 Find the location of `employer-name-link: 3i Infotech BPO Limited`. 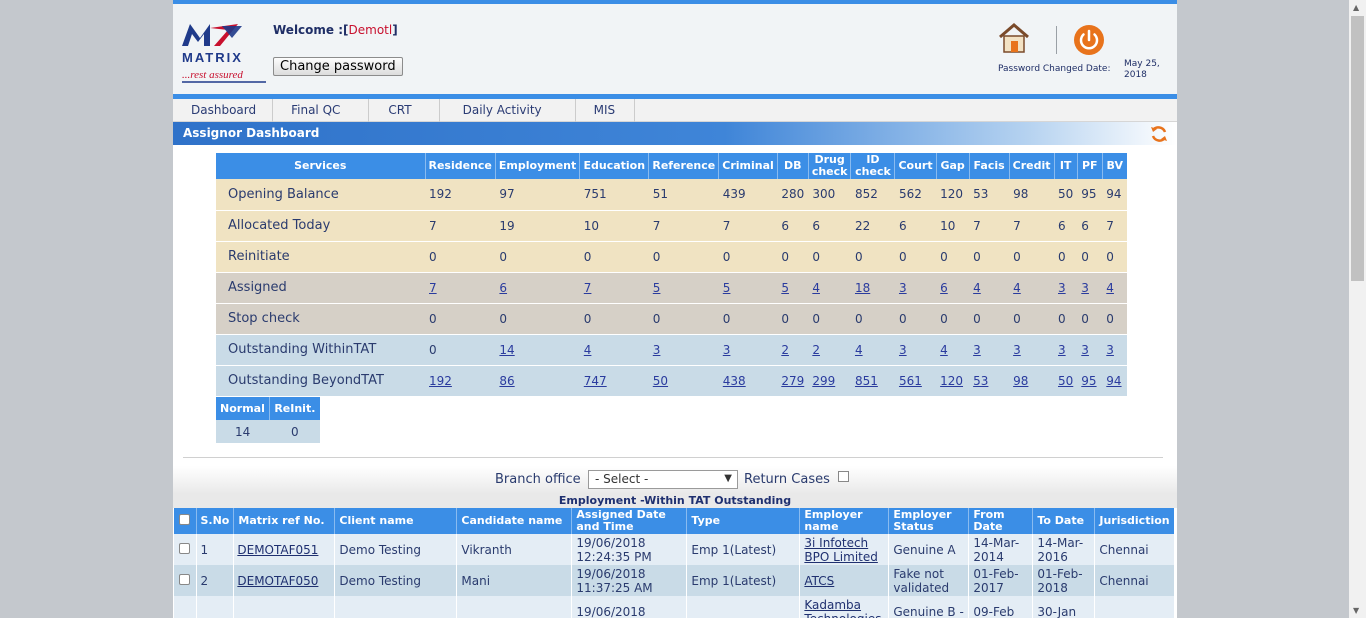

employer-name-link: 3i Infotech BPO Limited is located at coordinates (840, 550).